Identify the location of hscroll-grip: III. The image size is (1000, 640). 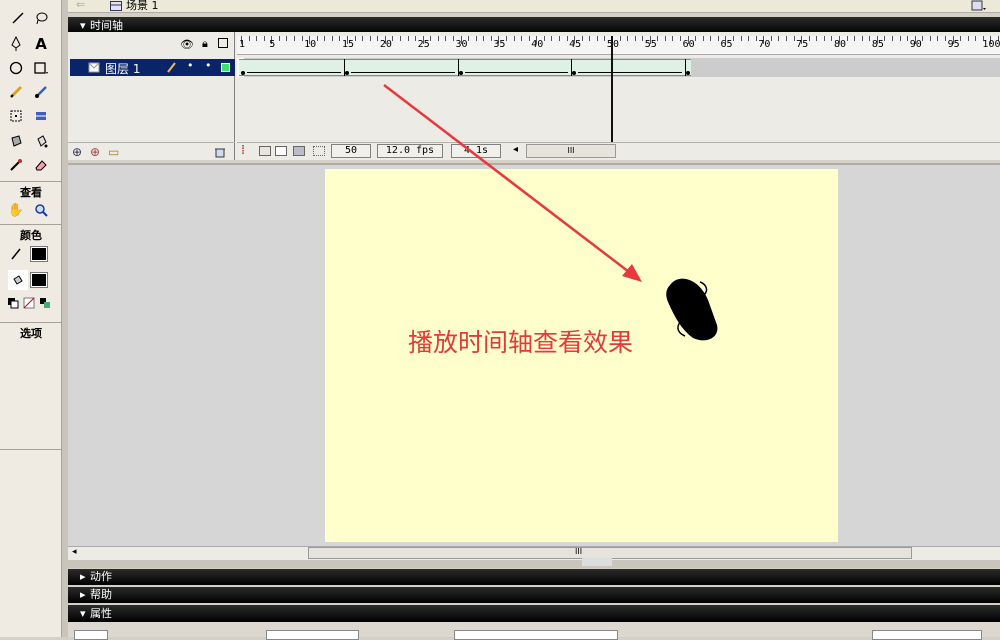
(579, 551).